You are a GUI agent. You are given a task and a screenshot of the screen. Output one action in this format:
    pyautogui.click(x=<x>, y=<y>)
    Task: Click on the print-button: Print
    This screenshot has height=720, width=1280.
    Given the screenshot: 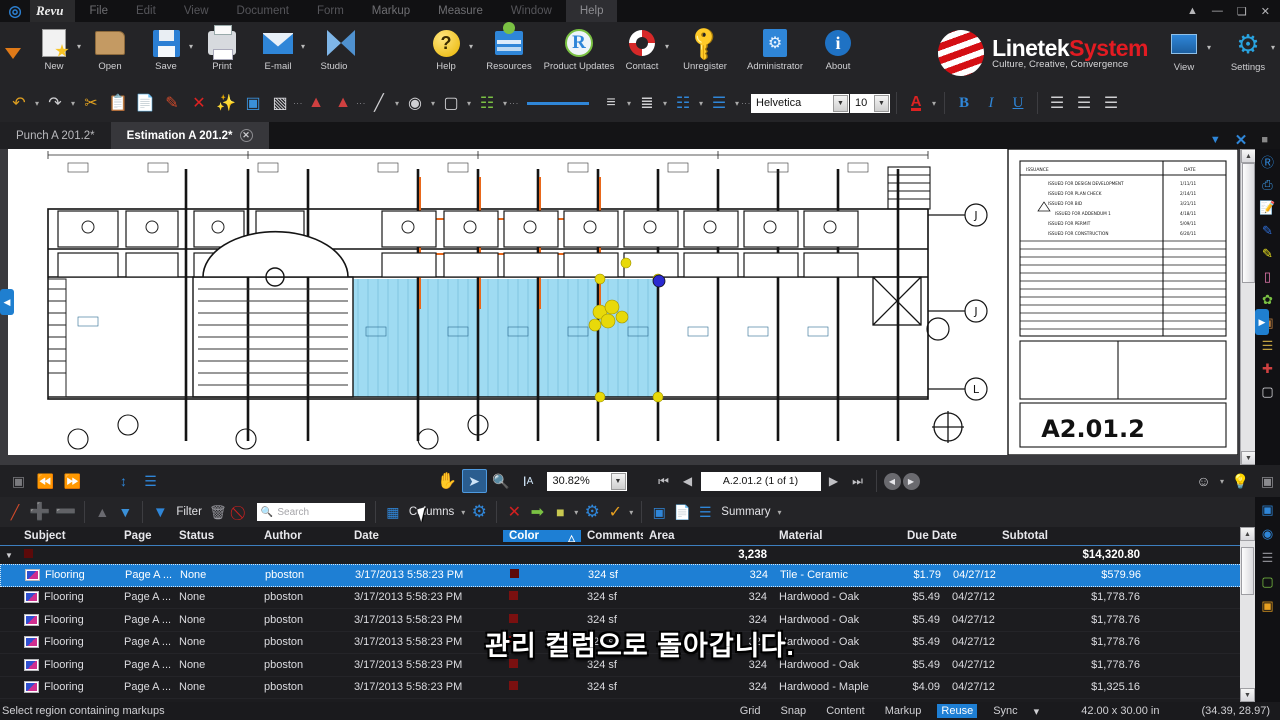 What is the action you would take?
    pyautogui.click(x=222, y=52)
    